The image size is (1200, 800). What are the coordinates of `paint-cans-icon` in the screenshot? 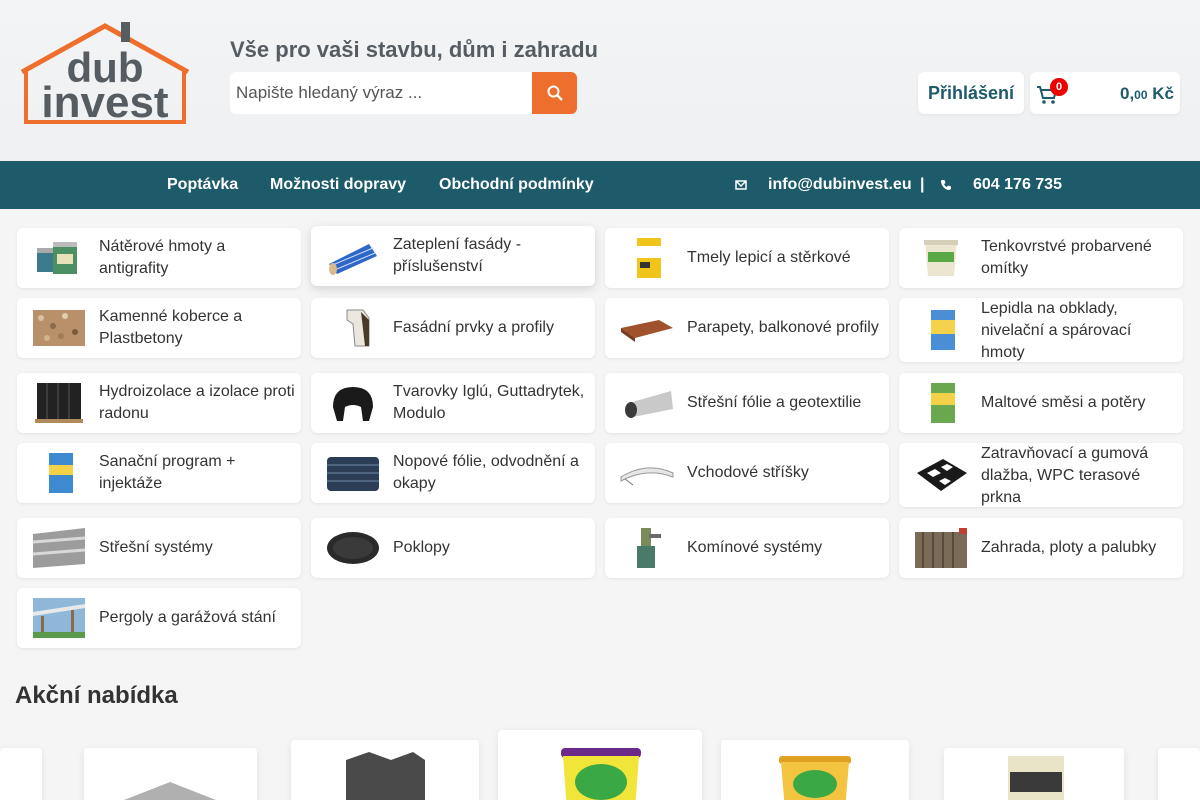 It's located at (57, 258).